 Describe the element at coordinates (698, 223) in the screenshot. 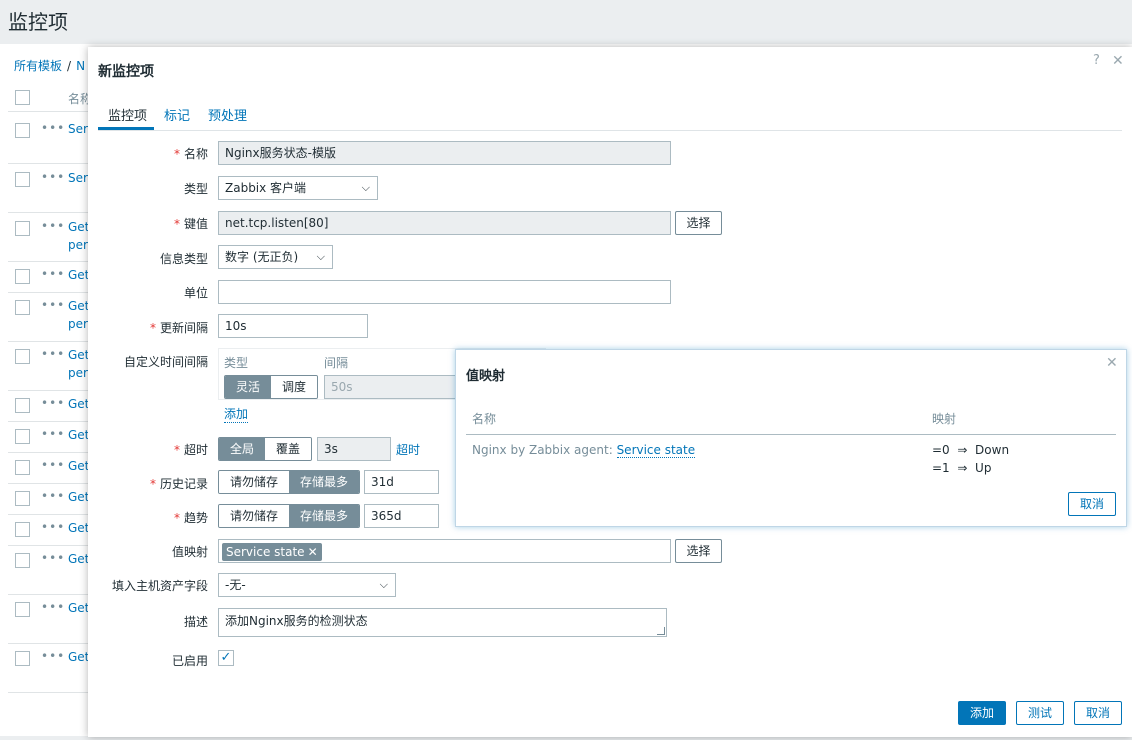

I see `key-select-button: 选择` at that location.